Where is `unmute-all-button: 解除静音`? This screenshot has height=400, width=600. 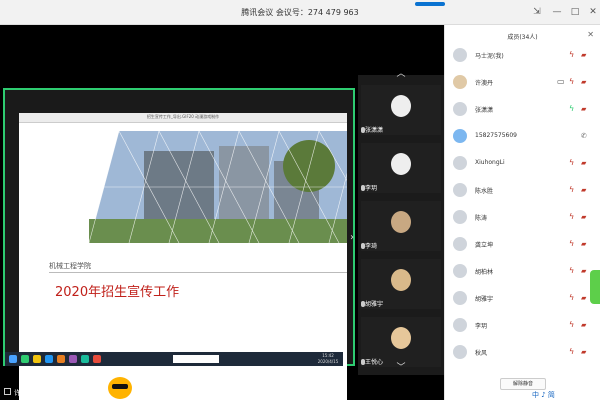 unmute-all-button: 解除静音 is located at coordinates (523, 384).